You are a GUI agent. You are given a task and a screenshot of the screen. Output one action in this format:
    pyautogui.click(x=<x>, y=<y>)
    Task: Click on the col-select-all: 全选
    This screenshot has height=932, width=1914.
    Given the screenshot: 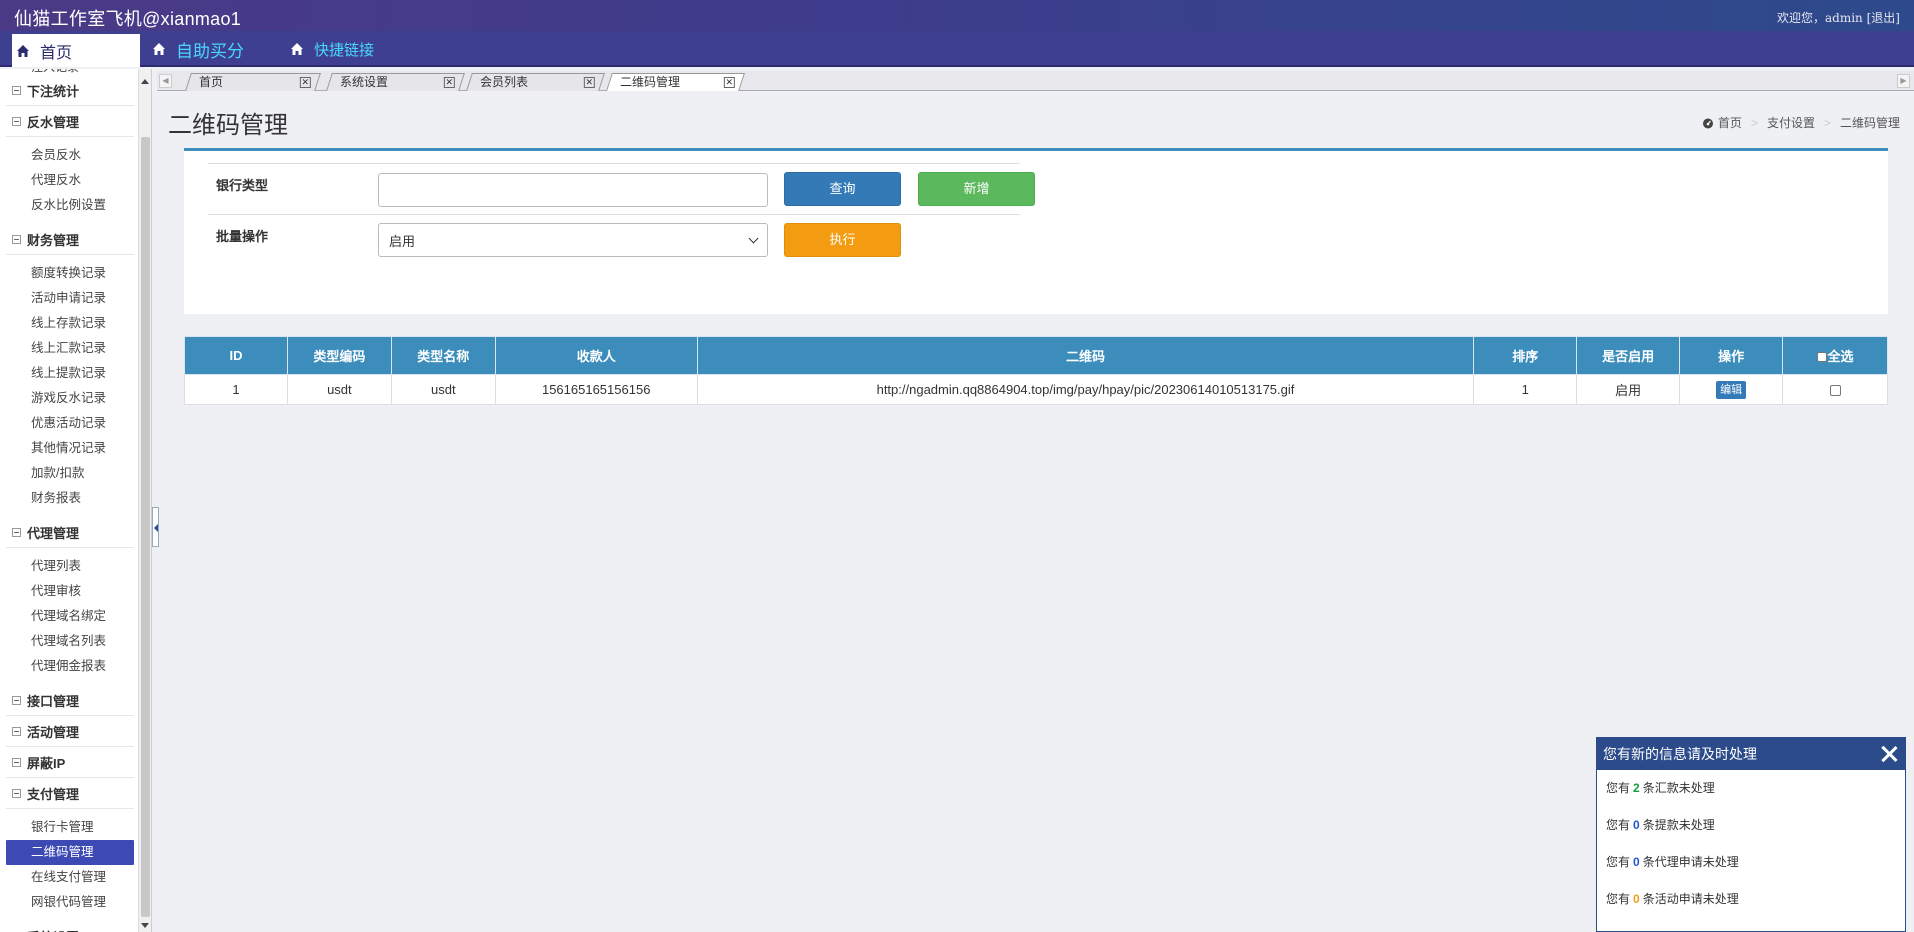 What is the action you would take?
    pyautogui.click(x=1835, y=355)
    